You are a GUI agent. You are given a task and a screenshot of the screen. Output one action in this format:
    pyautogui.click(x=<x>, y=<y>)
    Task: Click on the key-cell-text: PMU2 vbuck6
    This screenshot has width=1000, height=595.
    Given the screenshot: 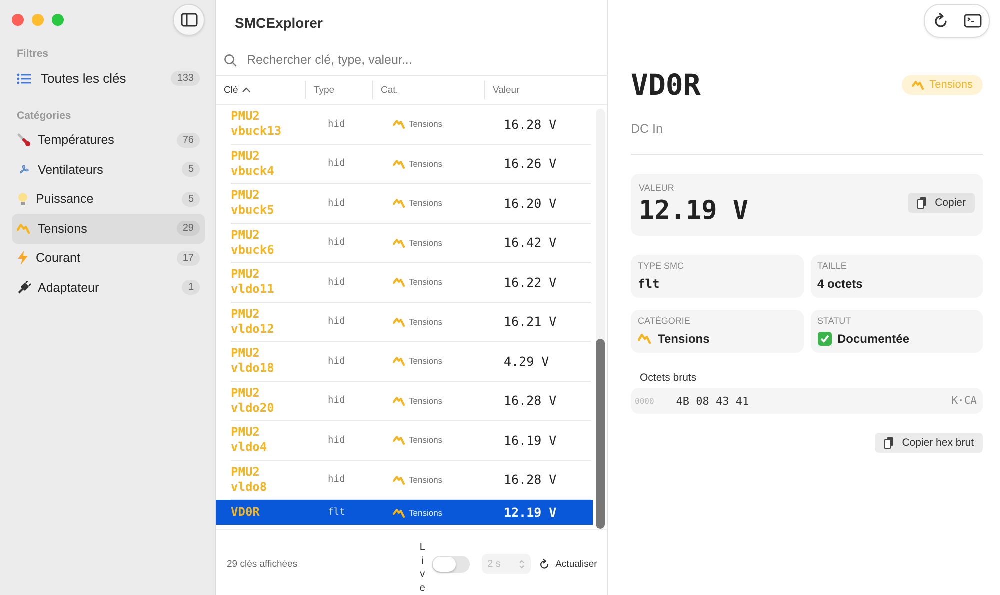 What is the action you would take?
    pyautogui.click(x=253, y=243)
    